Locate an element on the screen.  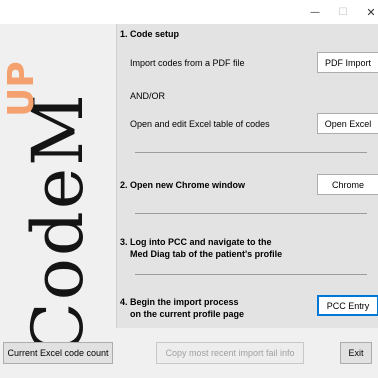
step2-heading: 2. Open new Chrome window is located at coordinates (183, 185).